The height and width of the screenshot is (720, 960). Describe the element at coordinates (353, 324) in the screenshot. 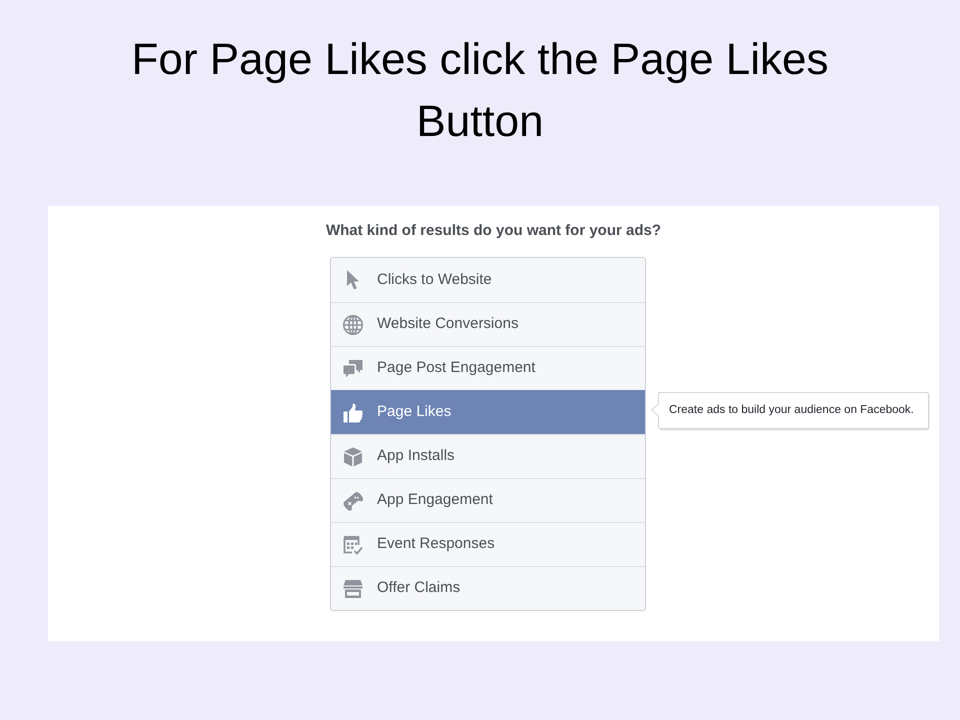

I see `globe-icon` at that location.